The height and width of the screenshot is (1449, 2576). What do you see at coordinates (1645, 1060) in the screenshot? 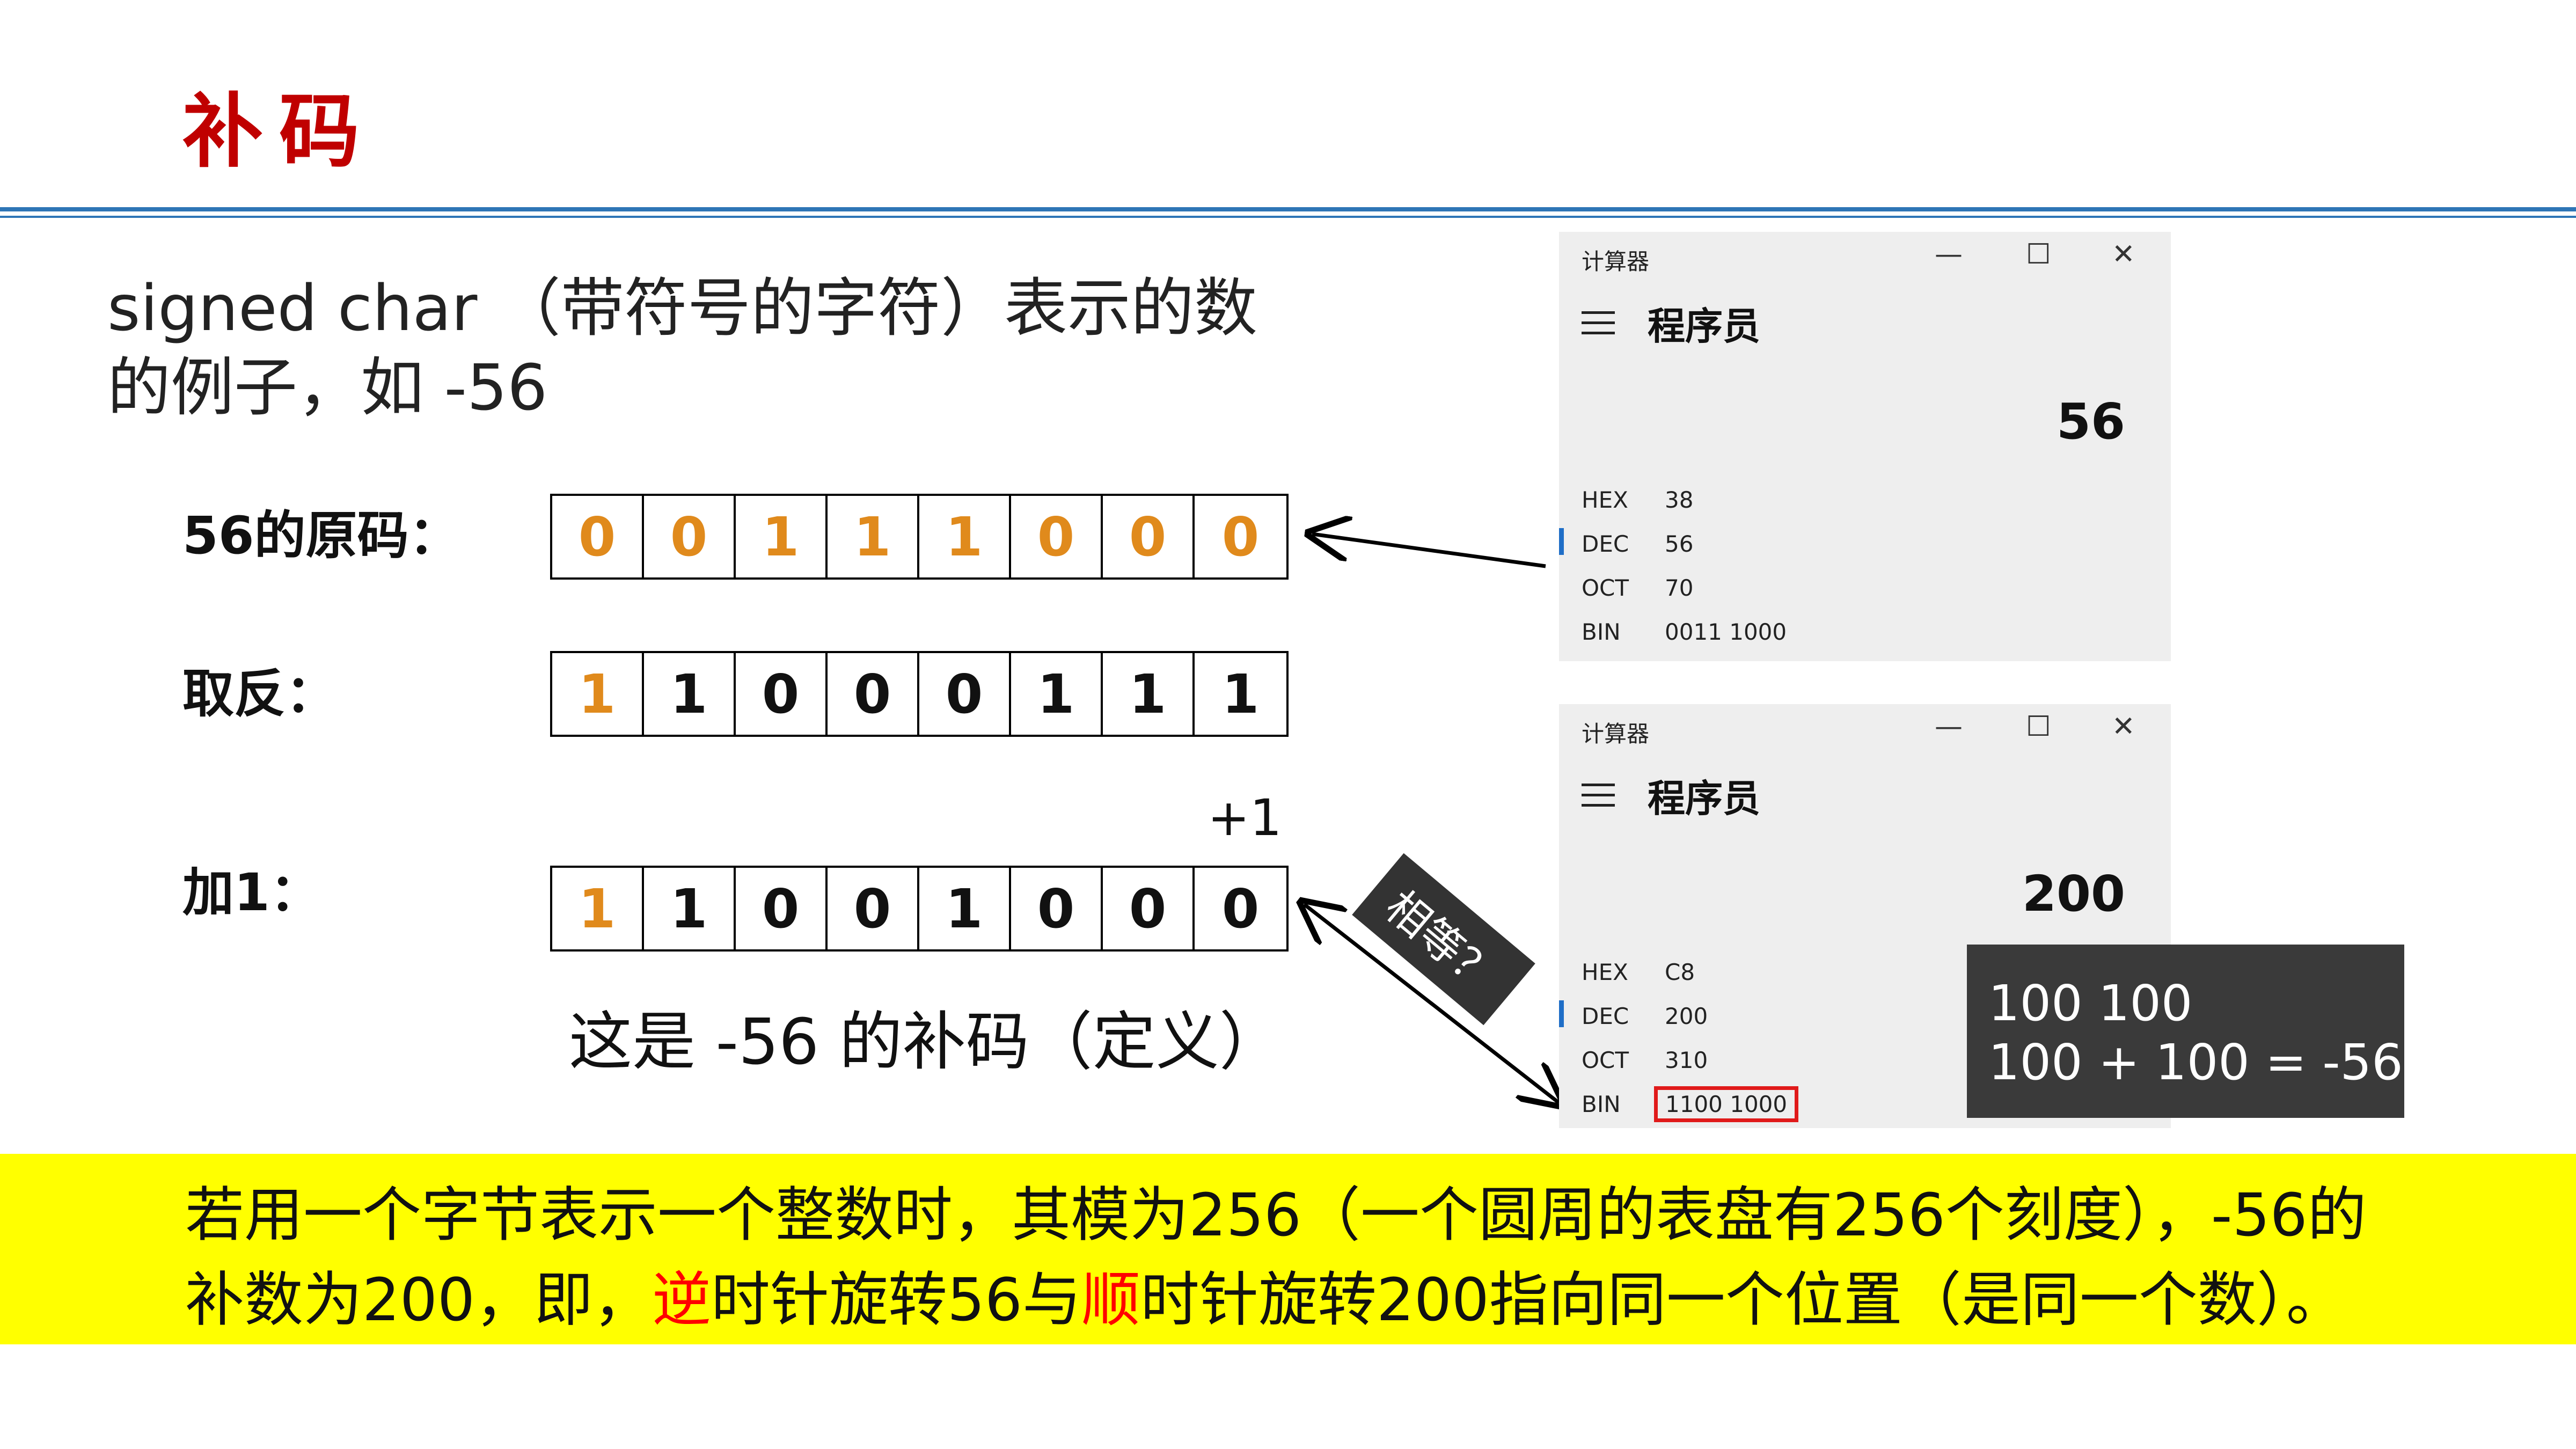
I see `base-row-oct: OCT 310` at bounding box center [1645, 1060].